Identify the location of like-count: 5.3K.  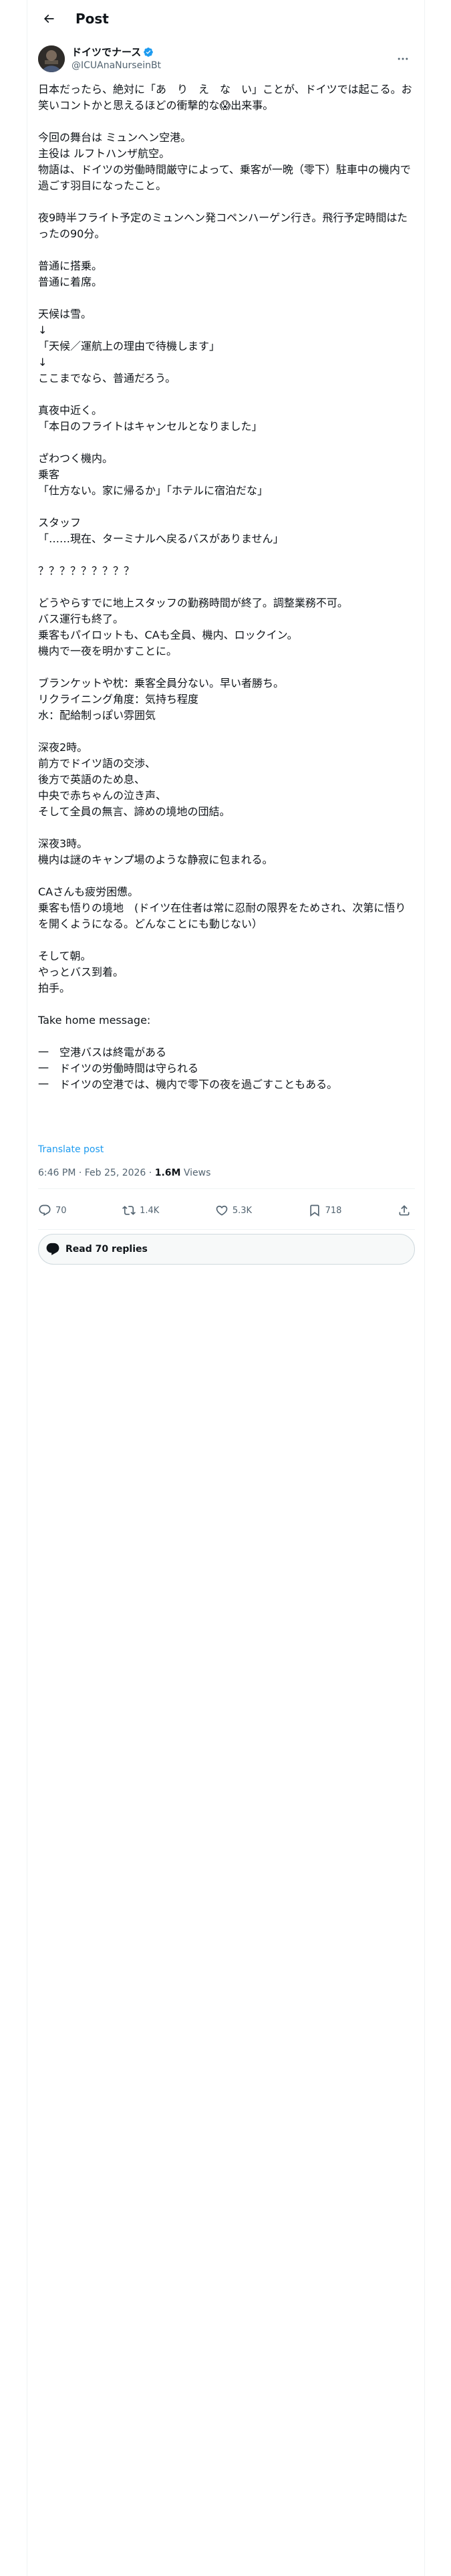
(242, 1210).